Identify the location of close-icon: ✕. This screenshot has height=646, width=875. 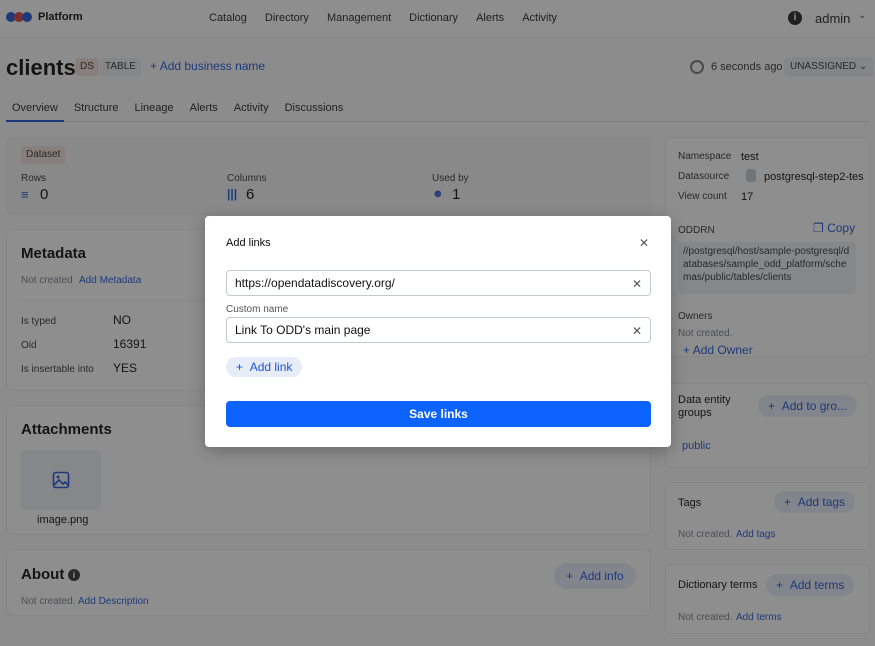
(644, 243).